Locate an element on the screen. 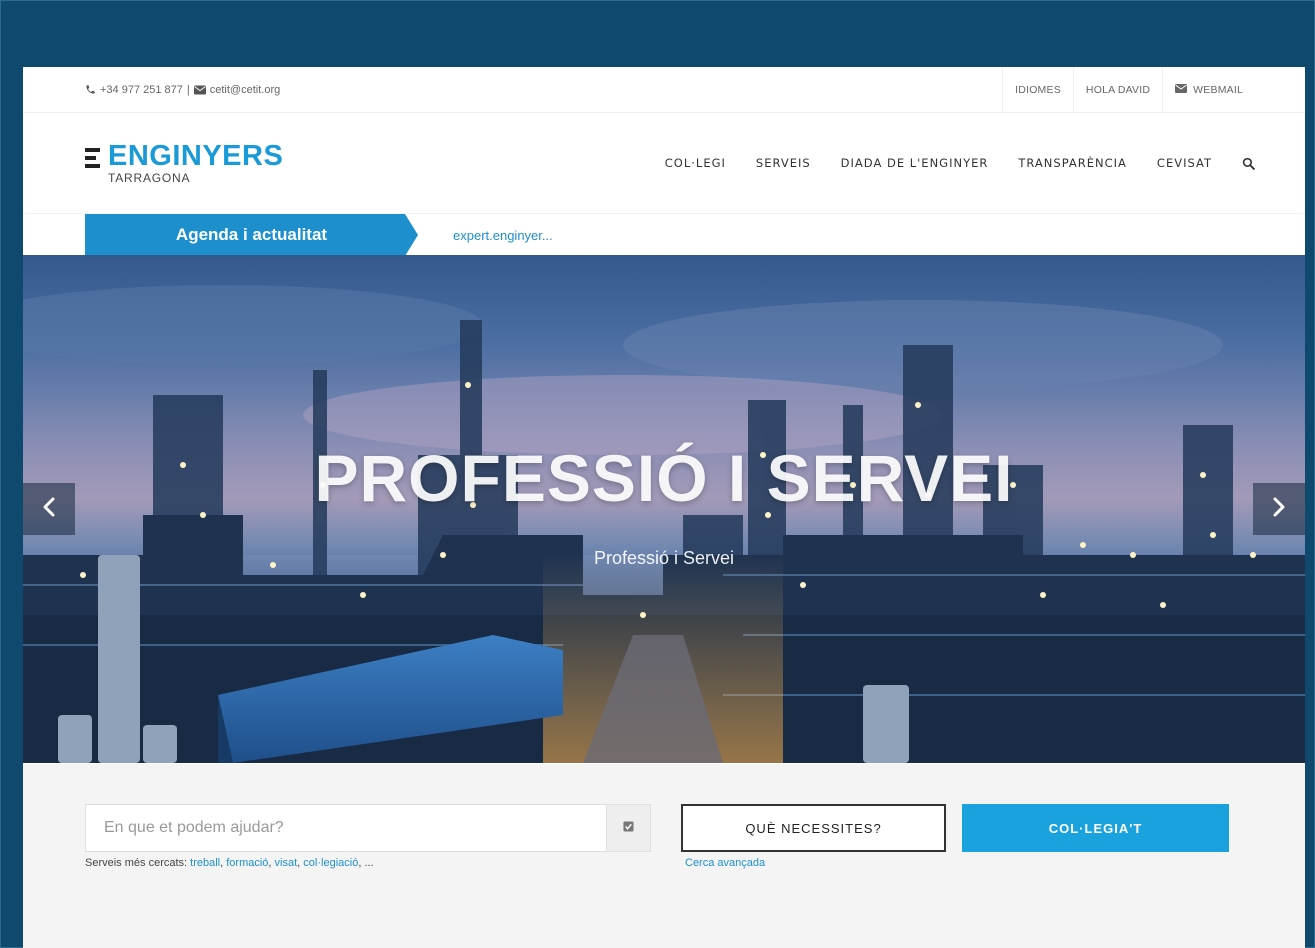 The width and height of the screenshot is (1315, 948). phone-link: +34 977 251 877 is located at coordinates (141, 90).